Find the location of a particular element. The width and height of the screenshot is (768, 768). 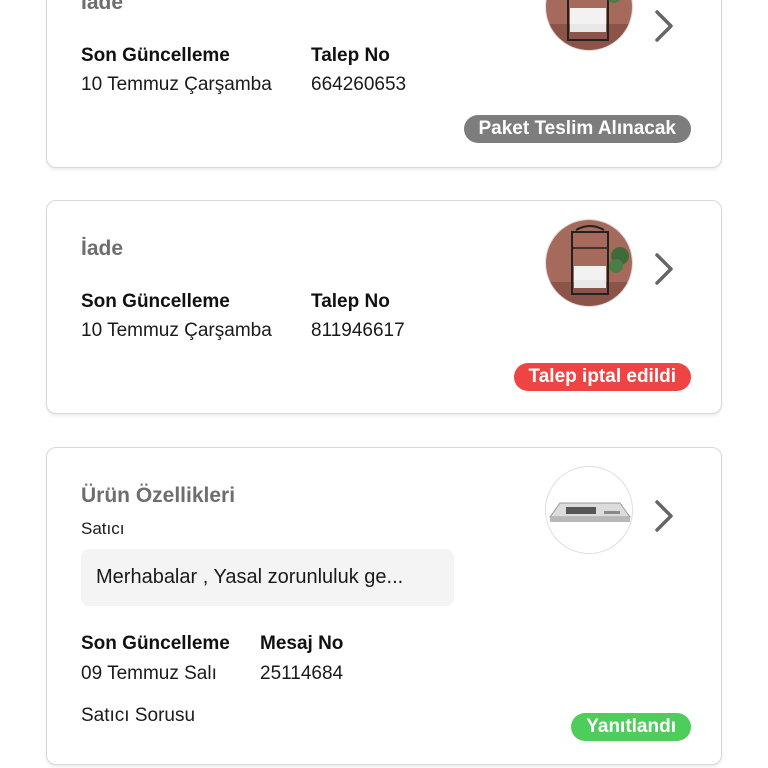

question-type: Satıcı Sorusu is located at coordinates (138, 715).